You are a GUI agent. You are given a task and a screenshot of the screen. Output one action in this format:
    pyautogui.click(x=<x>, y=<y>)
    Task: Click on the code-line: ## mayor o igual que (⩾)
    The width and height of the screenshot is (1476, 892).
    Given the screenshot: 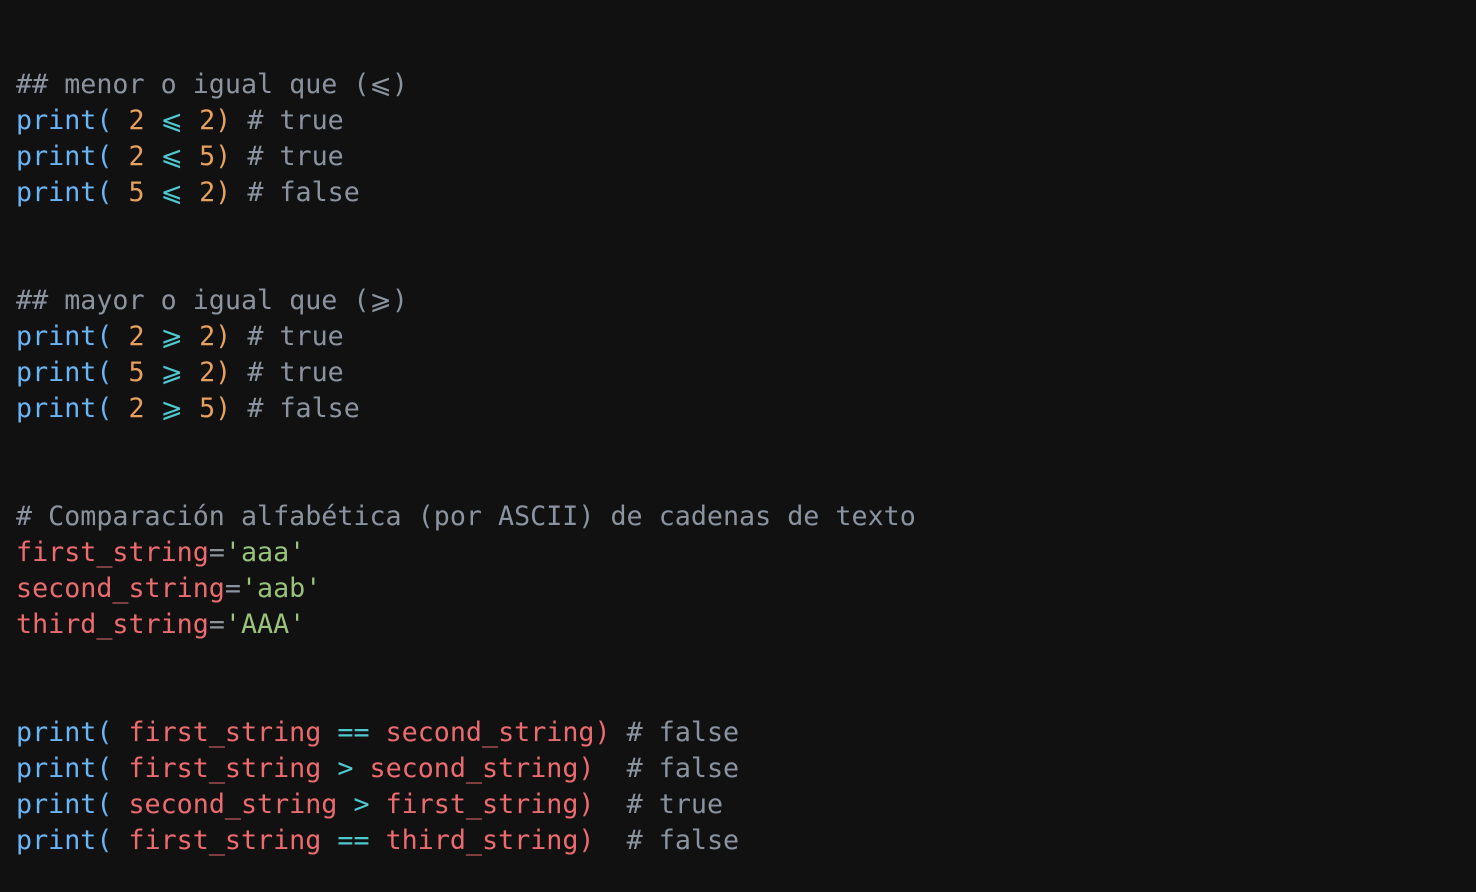 What is the action you would take?
    pyautogui.click(x=212, y=301)
    